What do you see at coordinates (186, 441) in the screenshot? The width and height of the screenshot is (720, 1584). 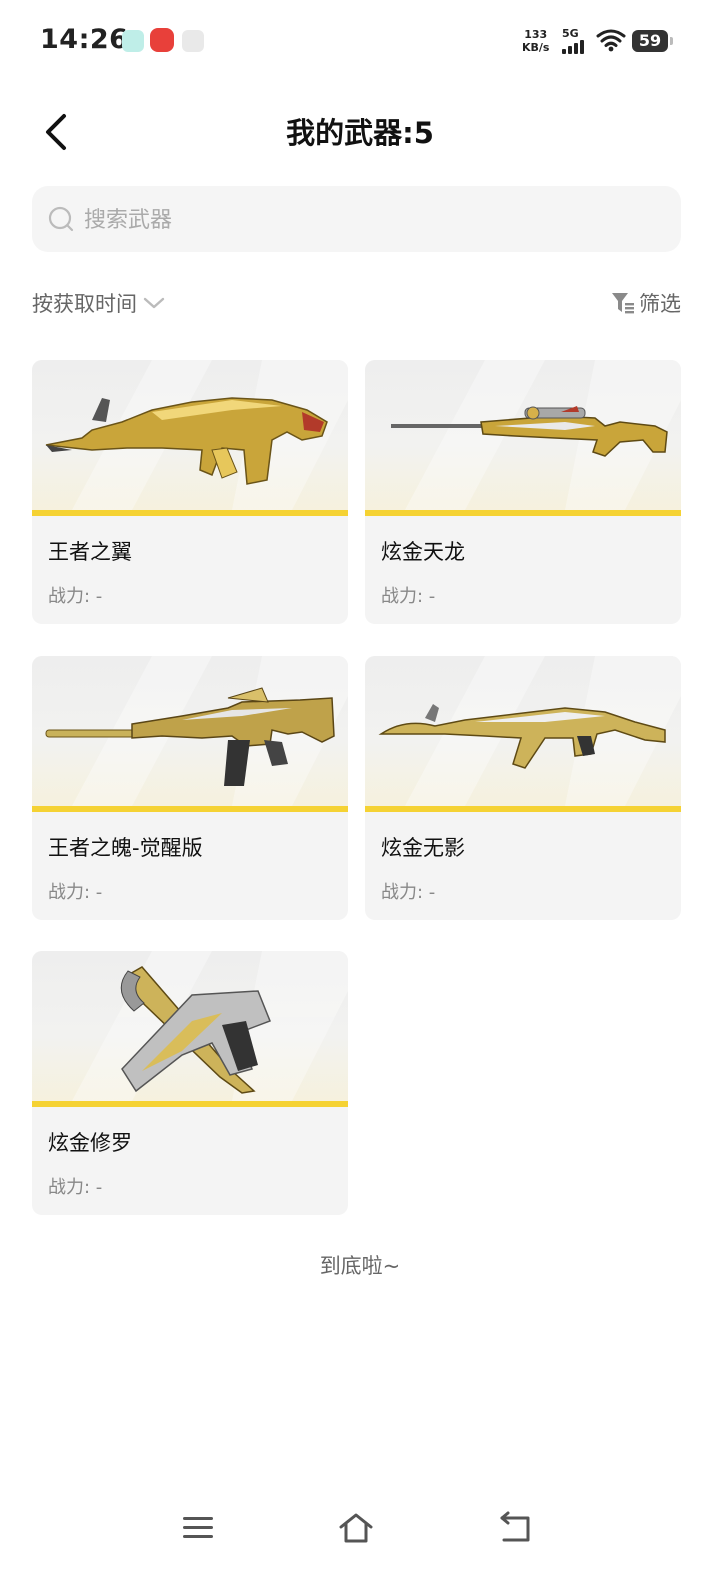 I see `assault-rifle-gold-icon` at bounding box center [186, 441].